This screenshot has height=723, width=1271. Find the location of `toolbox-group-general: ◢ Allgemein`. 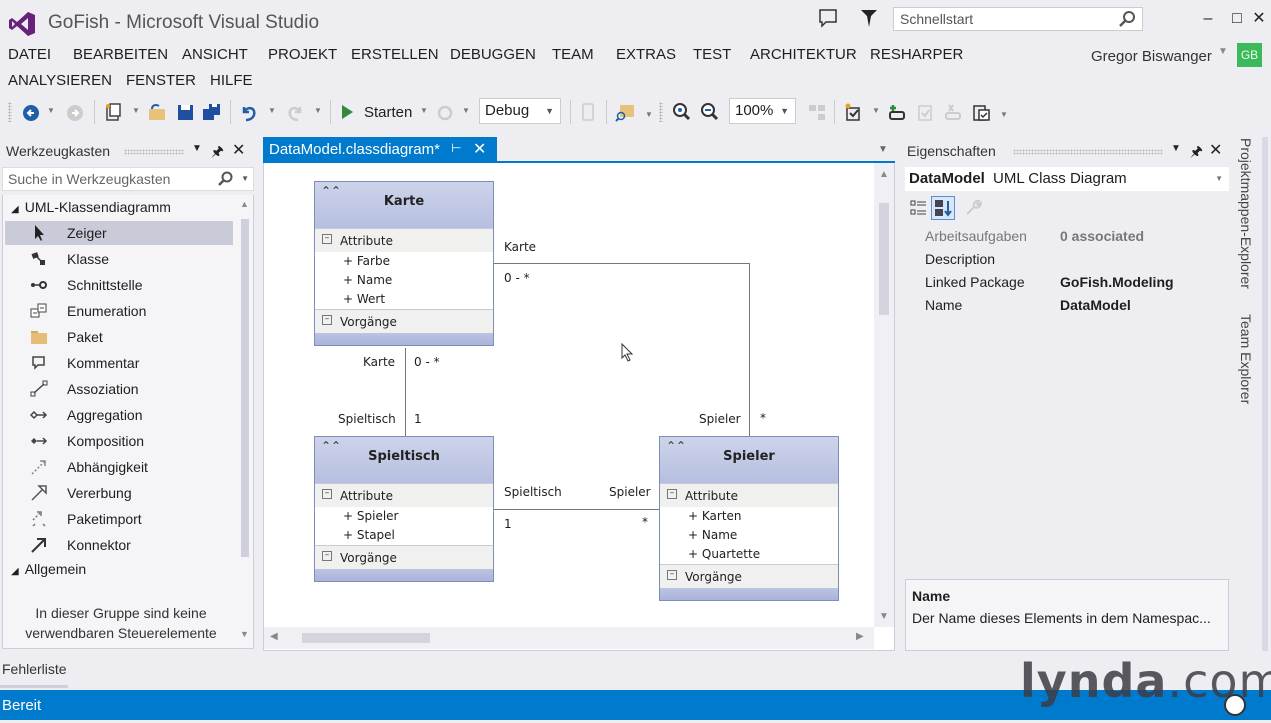

toolbox-group-general: ◢ Allgemein is located at coordinates (48, 569).